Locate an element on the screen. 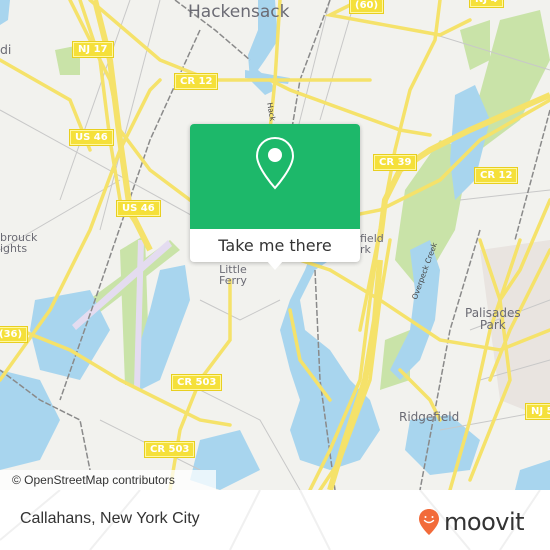 The width and height of the screenshot is (550, 550). place-label-line: Ferry is located at coordinates (233, 280).